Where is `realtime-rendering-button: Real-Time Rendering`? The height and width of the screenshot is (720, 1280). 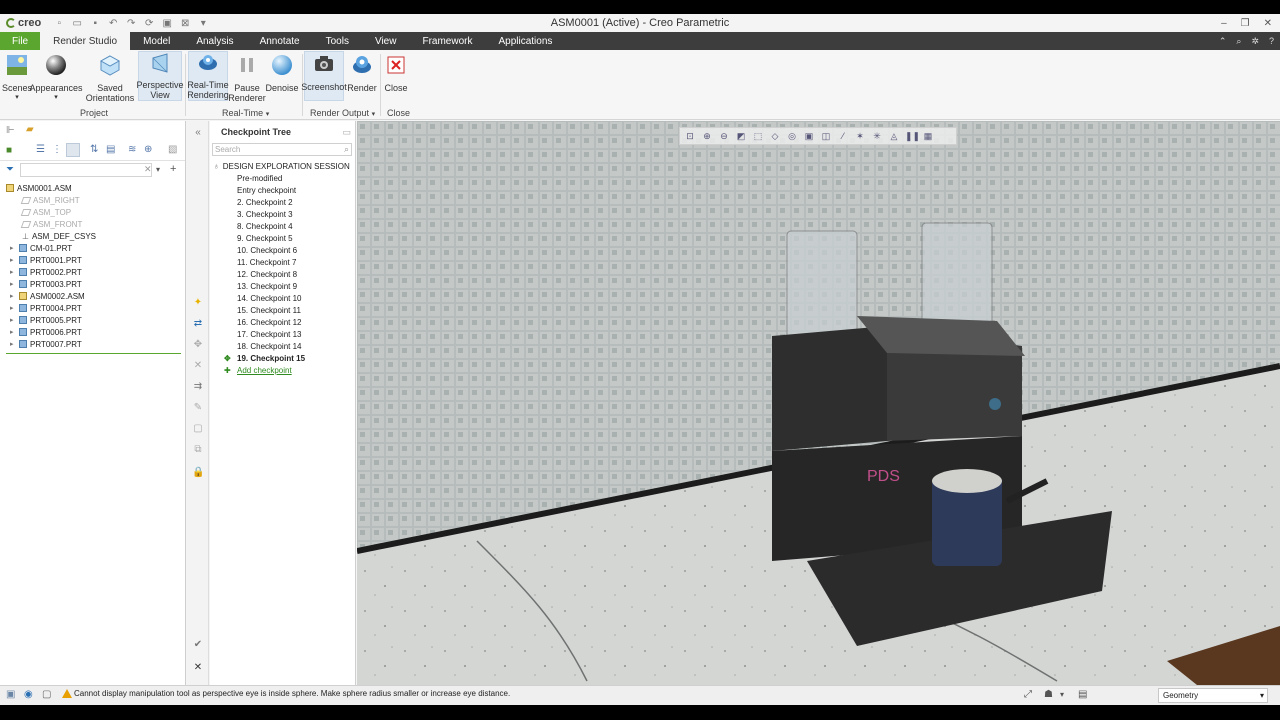
realtime-rendering-button: Real-Time Rendering is located at coordinates (208, 76).